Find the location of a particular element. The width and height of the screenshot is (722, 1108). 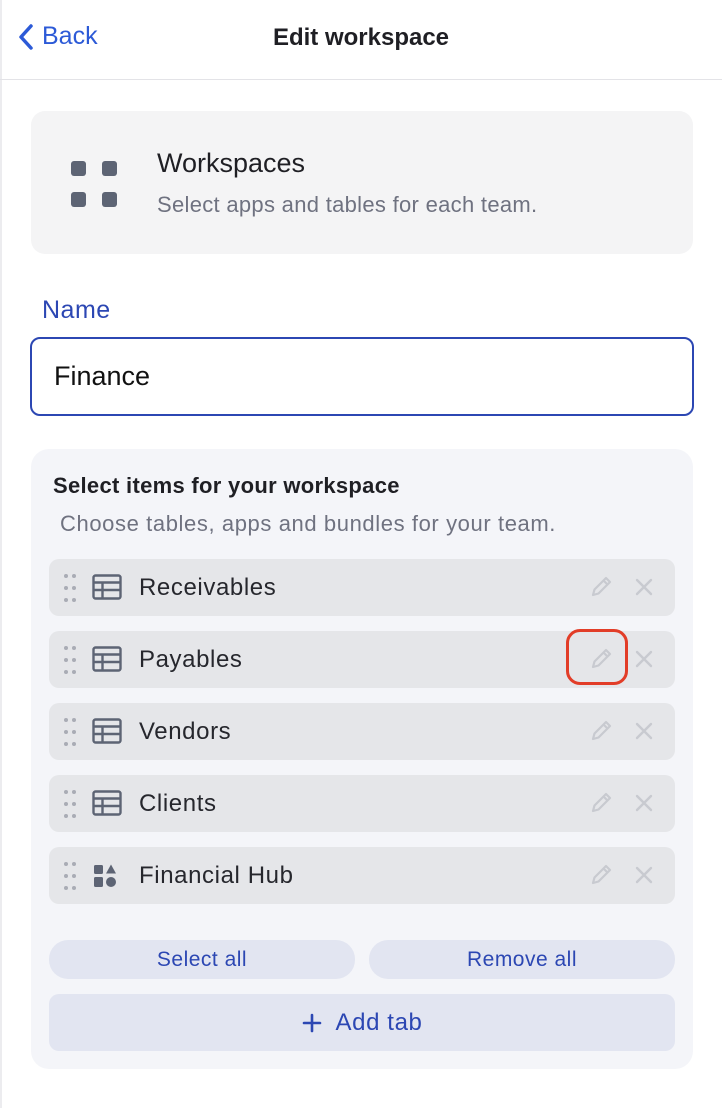

page-title: Edit workspace is located at coordinates (361, 37).